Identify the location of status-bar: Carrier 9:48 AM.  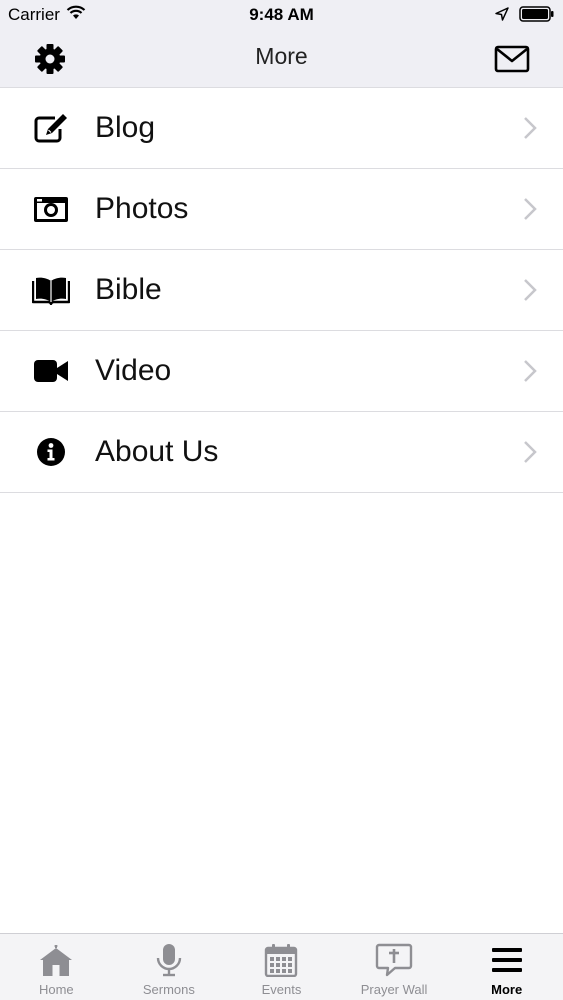
(281, 15).